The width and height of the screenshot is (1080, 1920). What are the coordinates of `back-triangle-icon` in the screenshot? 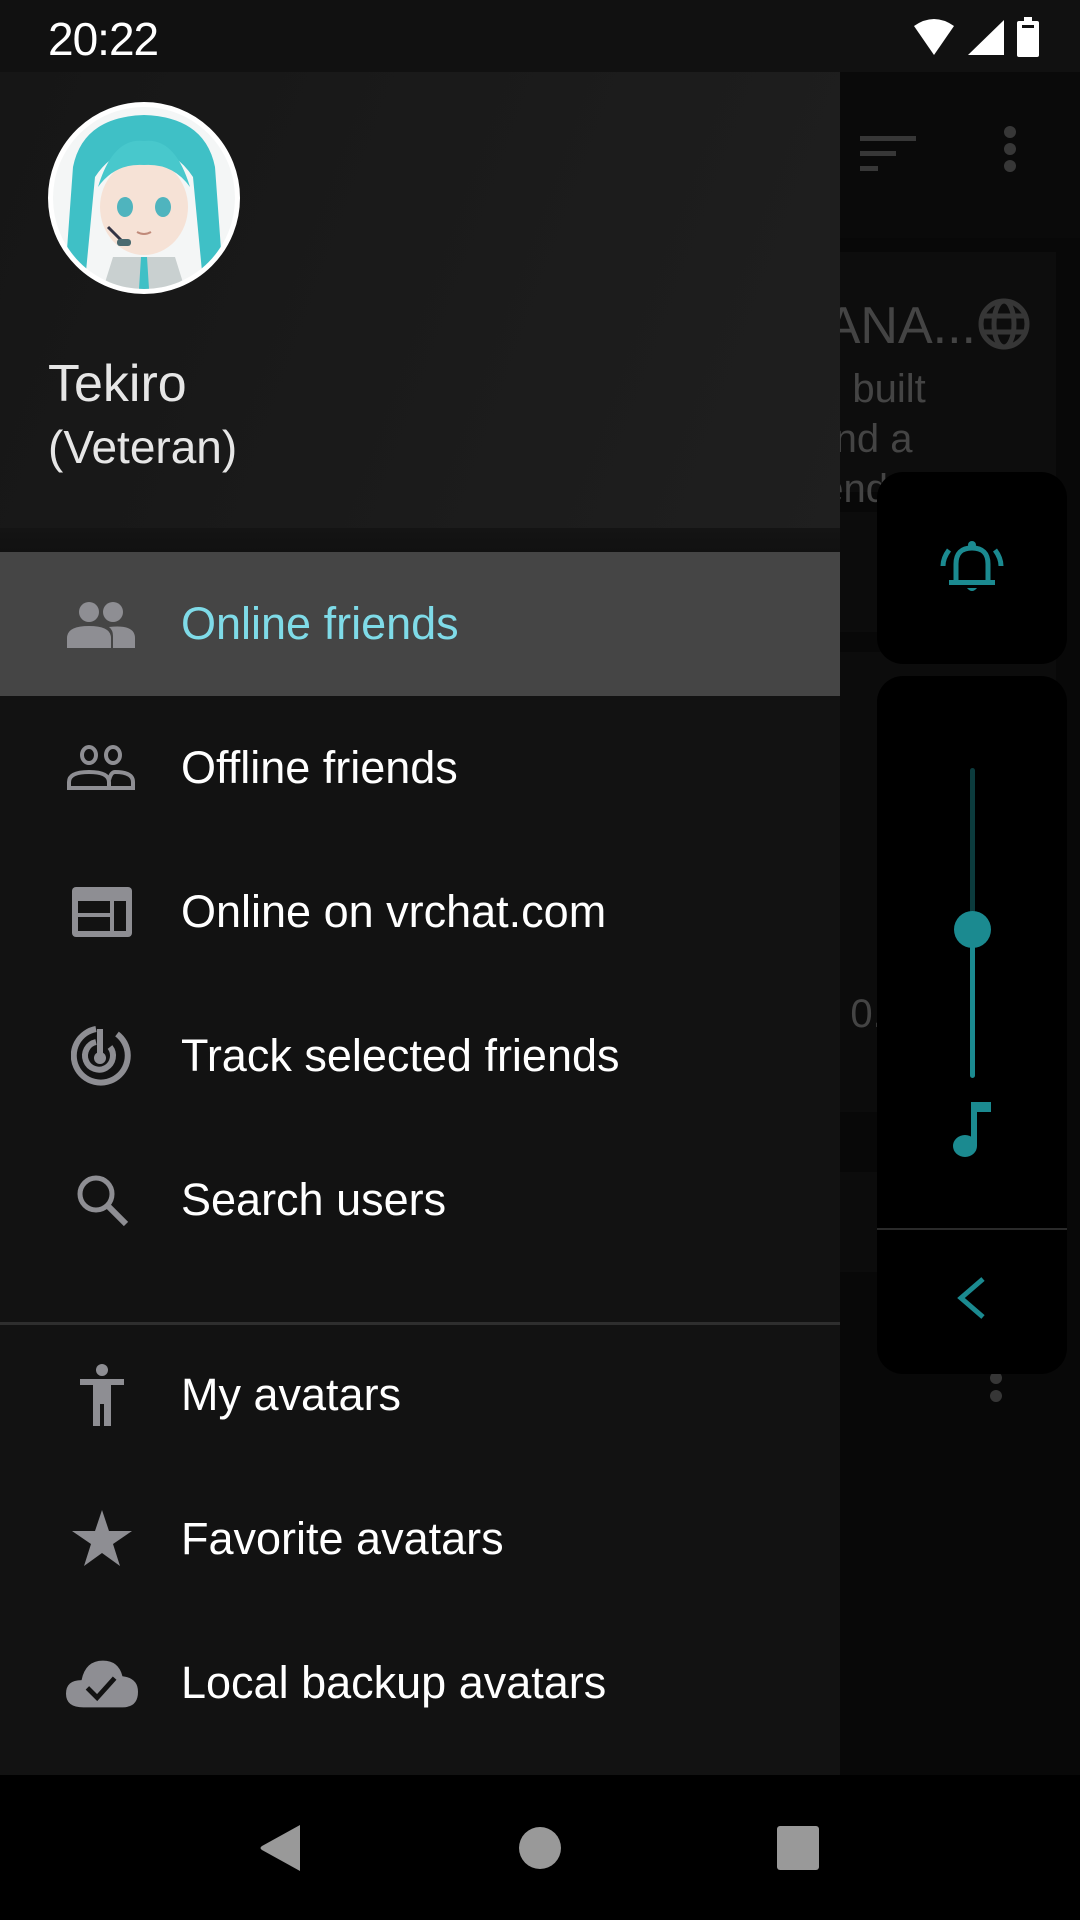 It's located at (280, 1847).